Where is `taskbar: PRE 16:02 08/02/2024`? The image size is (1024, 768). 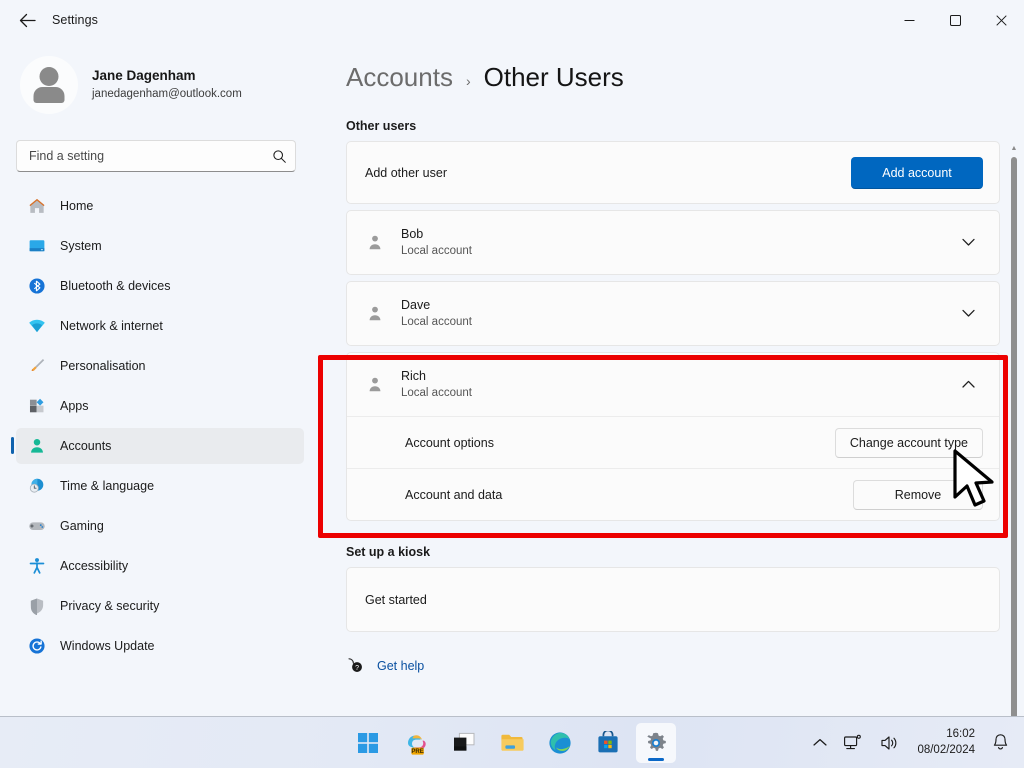 taskbar: PRE 16:02 08/02/2024 is located at coordinates (512, 742).